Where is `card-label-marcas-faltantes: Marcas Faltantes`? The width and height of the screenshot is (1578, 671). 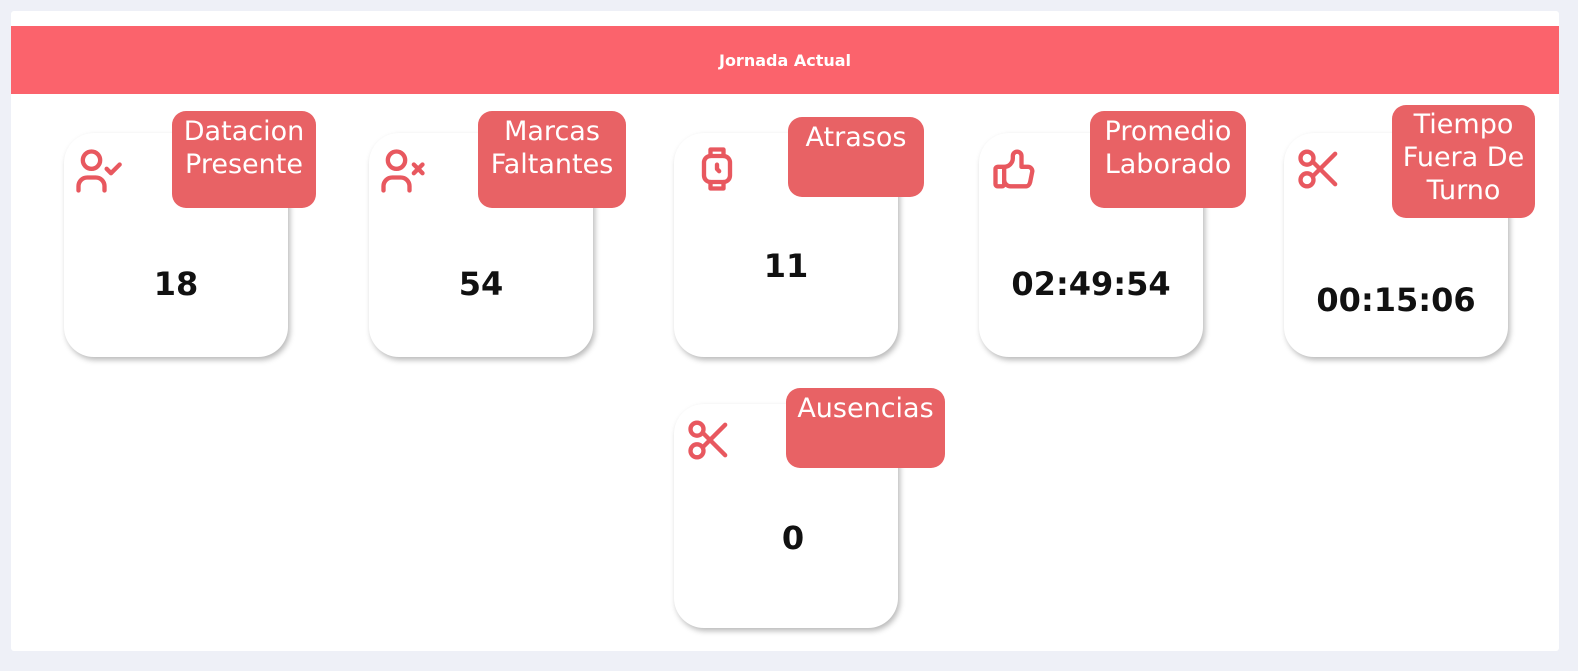 card-label-marcas-faltantes: Marcas Faltantes is located at coordinates (552, 159).